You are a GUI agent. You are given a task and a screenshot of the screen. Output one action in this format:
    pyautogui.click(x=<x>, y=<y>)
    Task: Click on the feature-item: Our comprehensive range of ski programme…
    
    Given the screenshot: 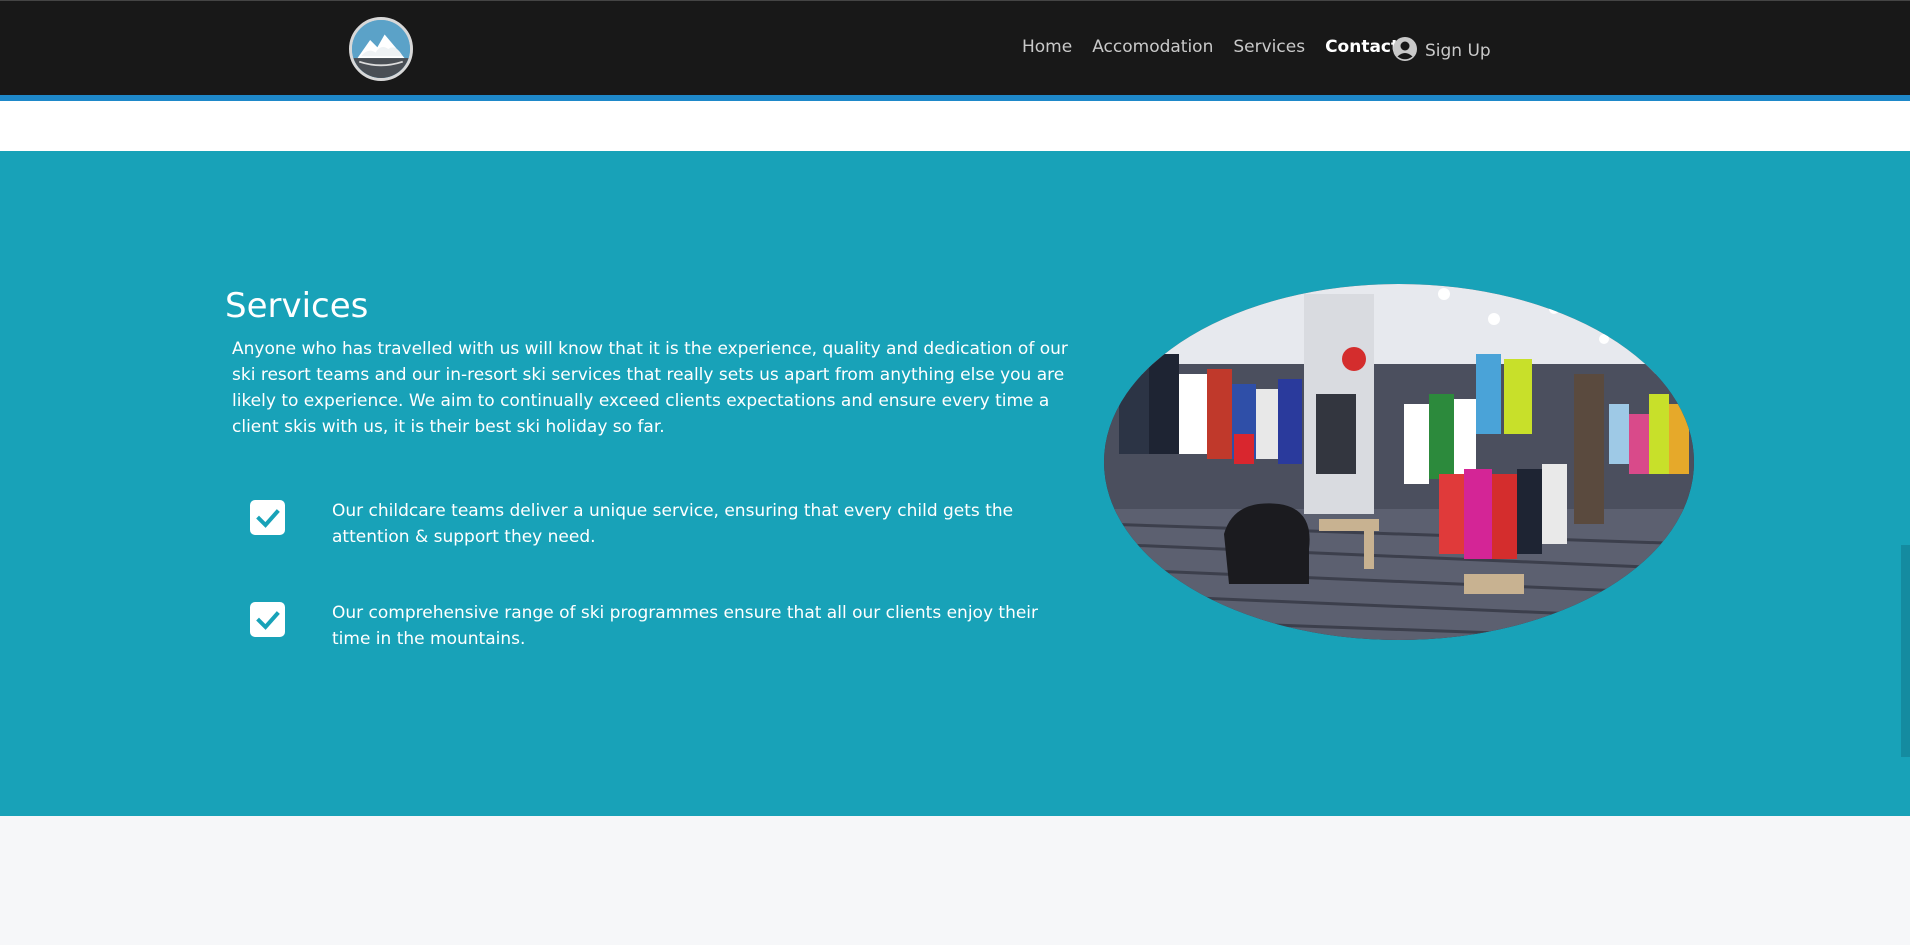 What is the action you would take?
    pyautogui.click(x=665, y=626)
    